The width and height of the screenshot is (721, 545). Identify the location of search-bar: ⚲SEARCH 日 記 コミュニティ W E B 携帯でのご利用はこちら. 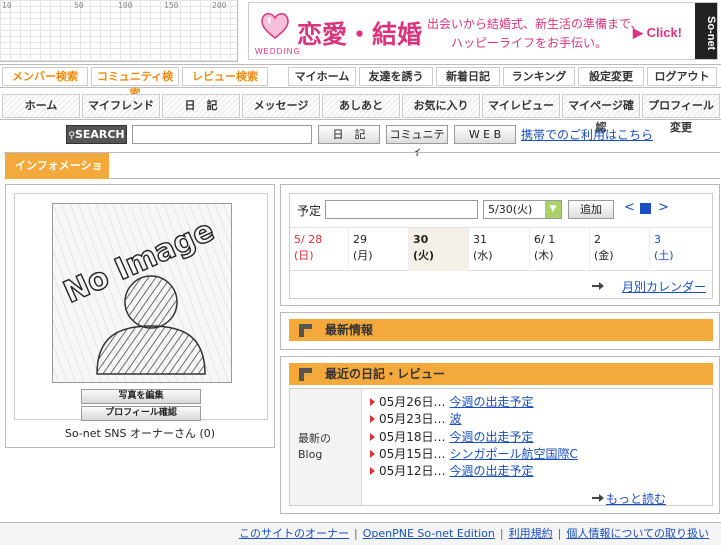
(360, 141).